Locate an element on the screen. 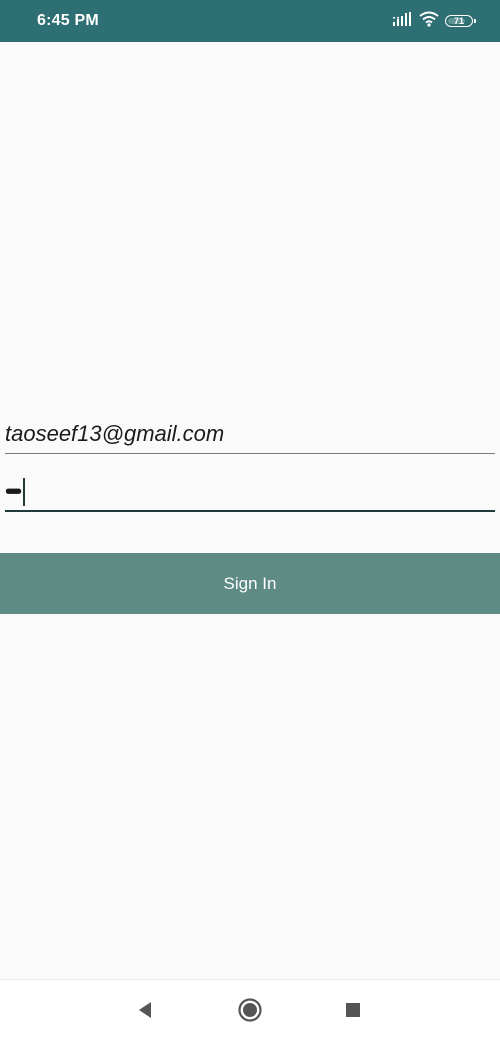  password-field: •••••• is located at coordinates (250, 492).